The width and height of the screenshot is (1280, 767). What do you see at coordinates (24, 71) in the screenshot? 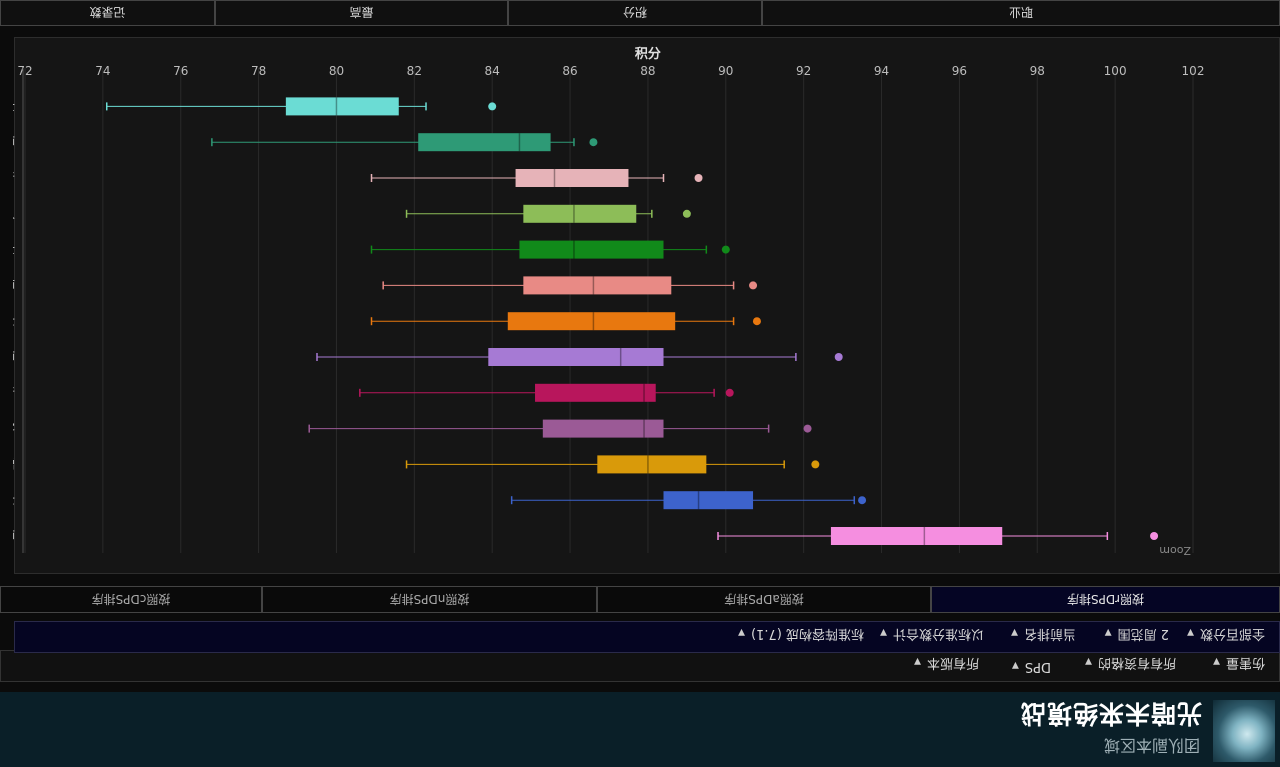
I see `x-tick-label: 72` at bounding box center [24, 71].